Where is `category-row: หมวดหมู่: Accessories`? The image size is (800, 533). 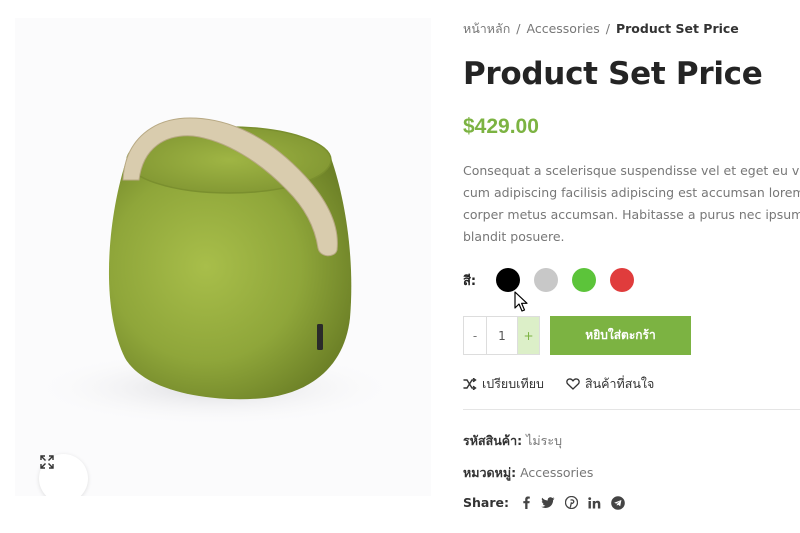 category-row: หมวดหมู่: Accessories is located at coordinates (528, 473).